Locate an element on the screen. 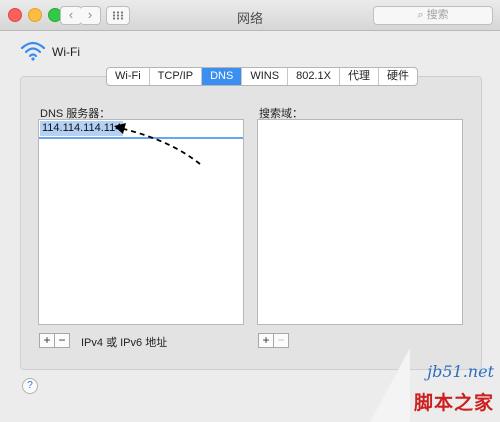  dns-hint: IPv4 或 IPv6 地址 is located at coordinates (124, 343).